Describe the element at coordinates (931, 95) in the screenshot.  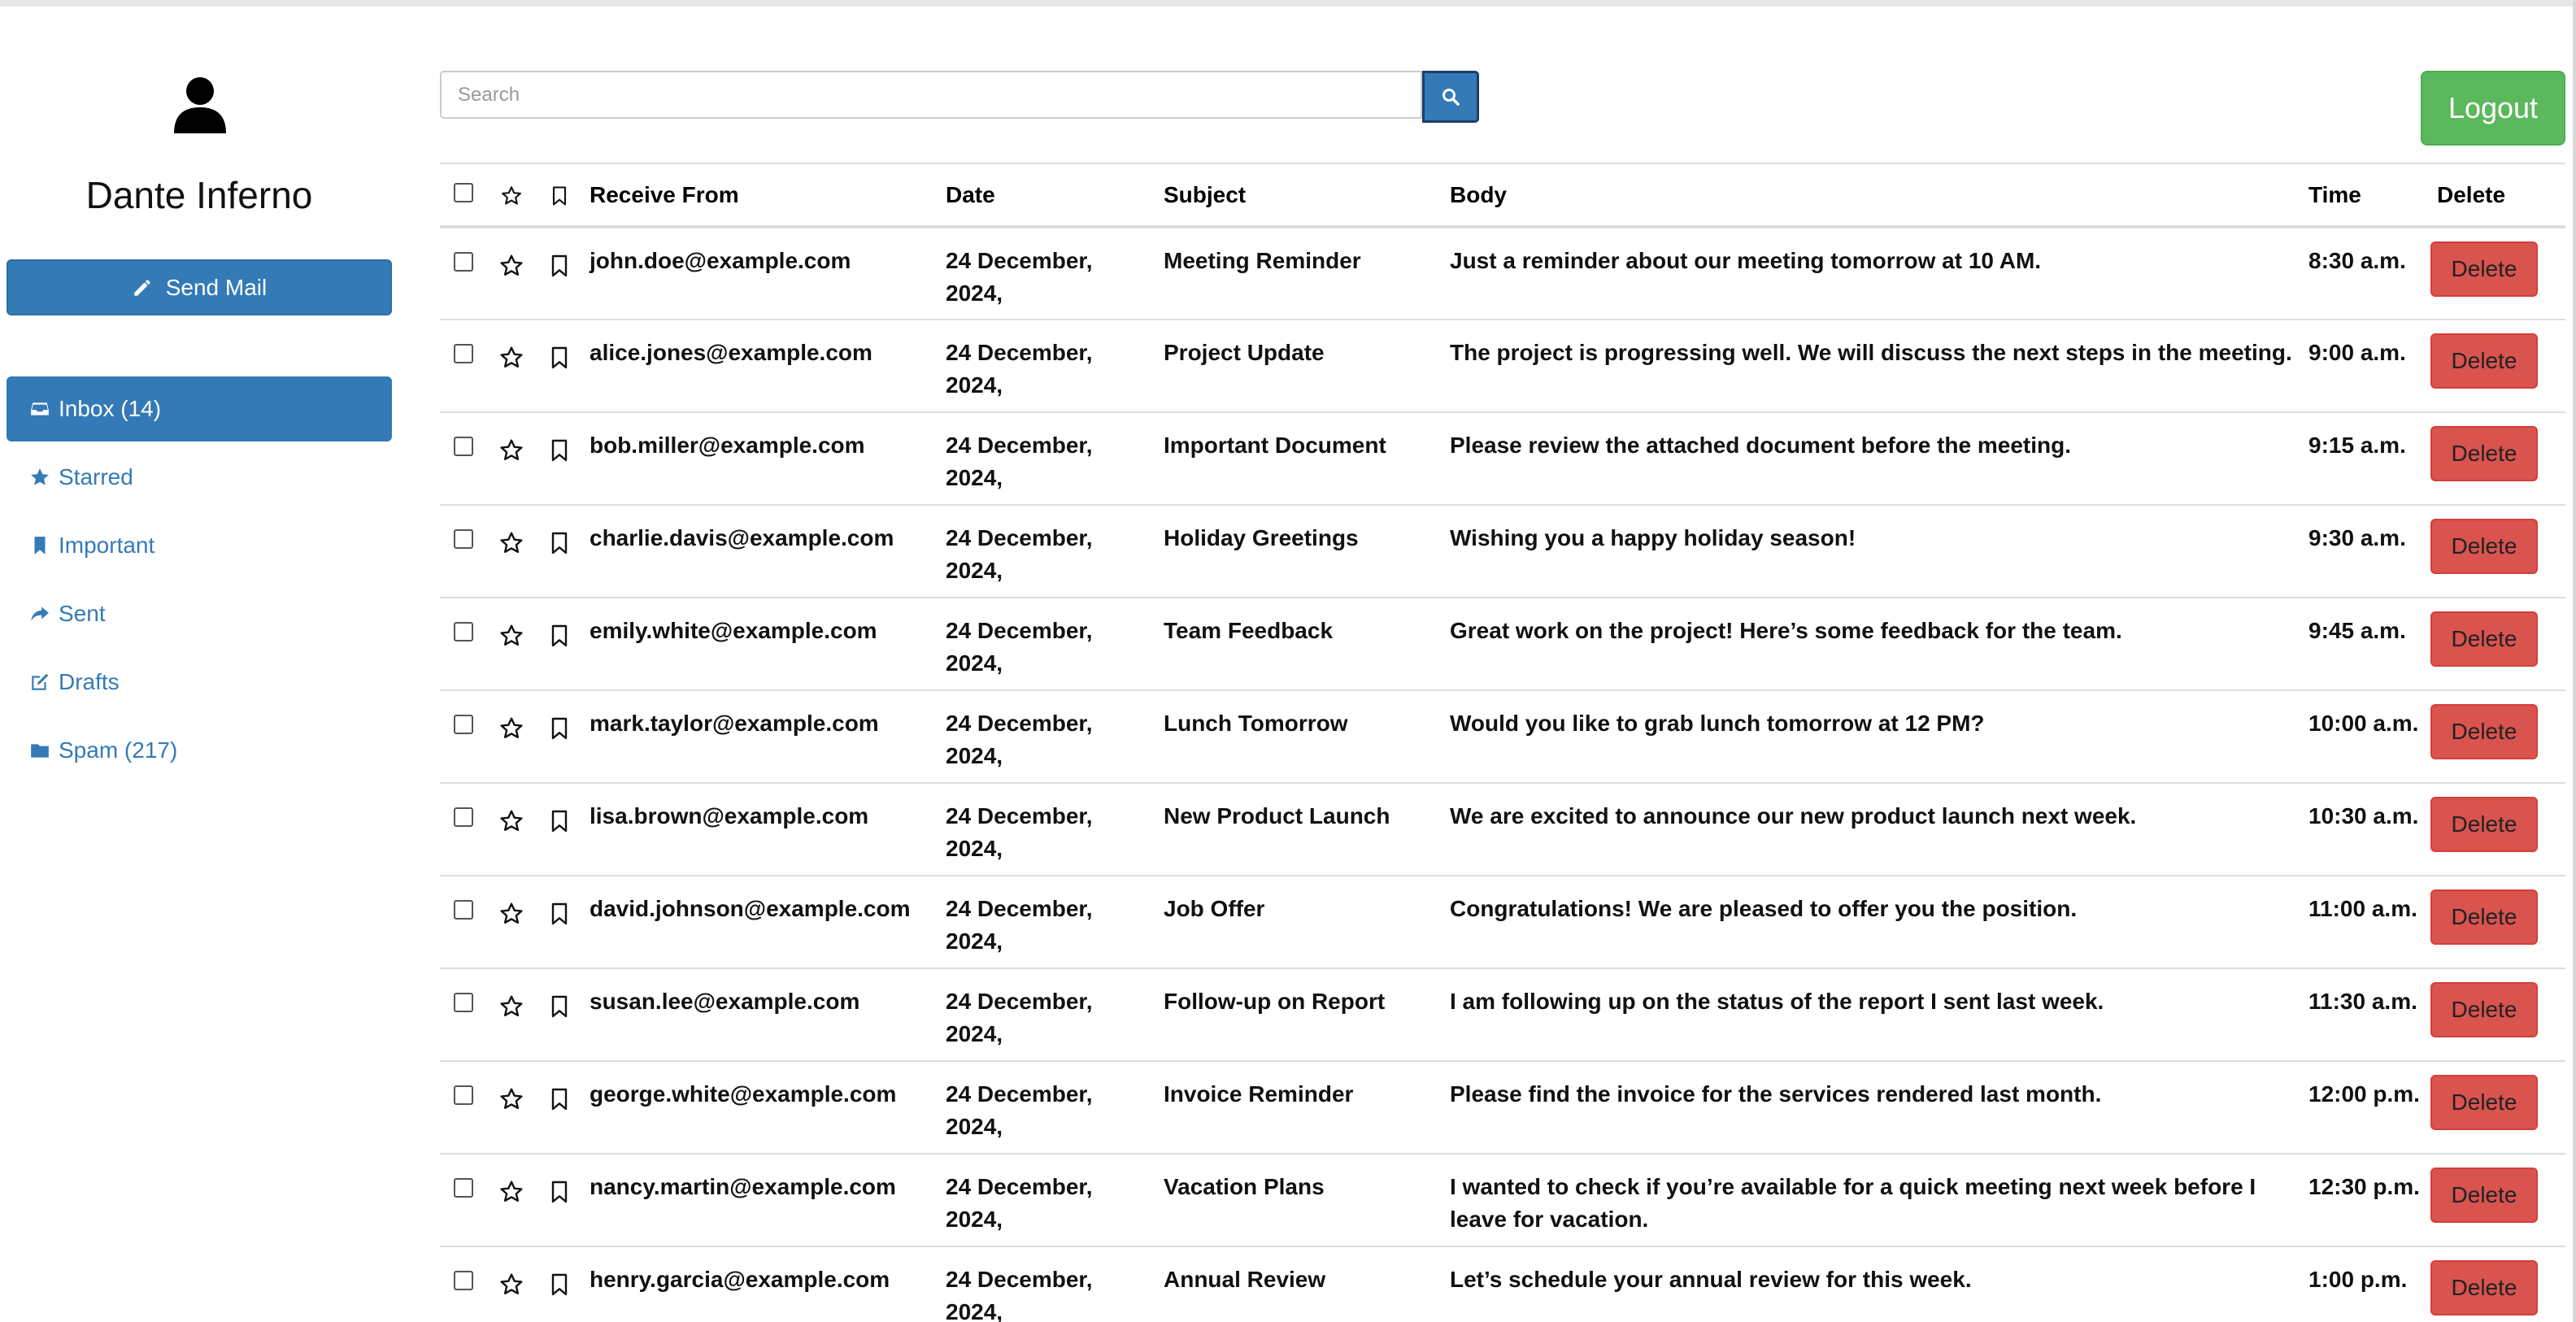
I see `search-input` at that location.